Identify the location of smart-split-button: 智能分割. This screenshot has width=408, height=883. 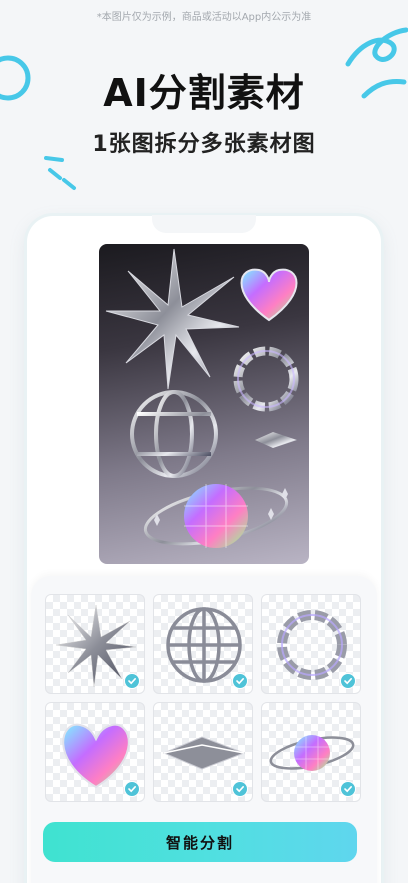
(200, 842).